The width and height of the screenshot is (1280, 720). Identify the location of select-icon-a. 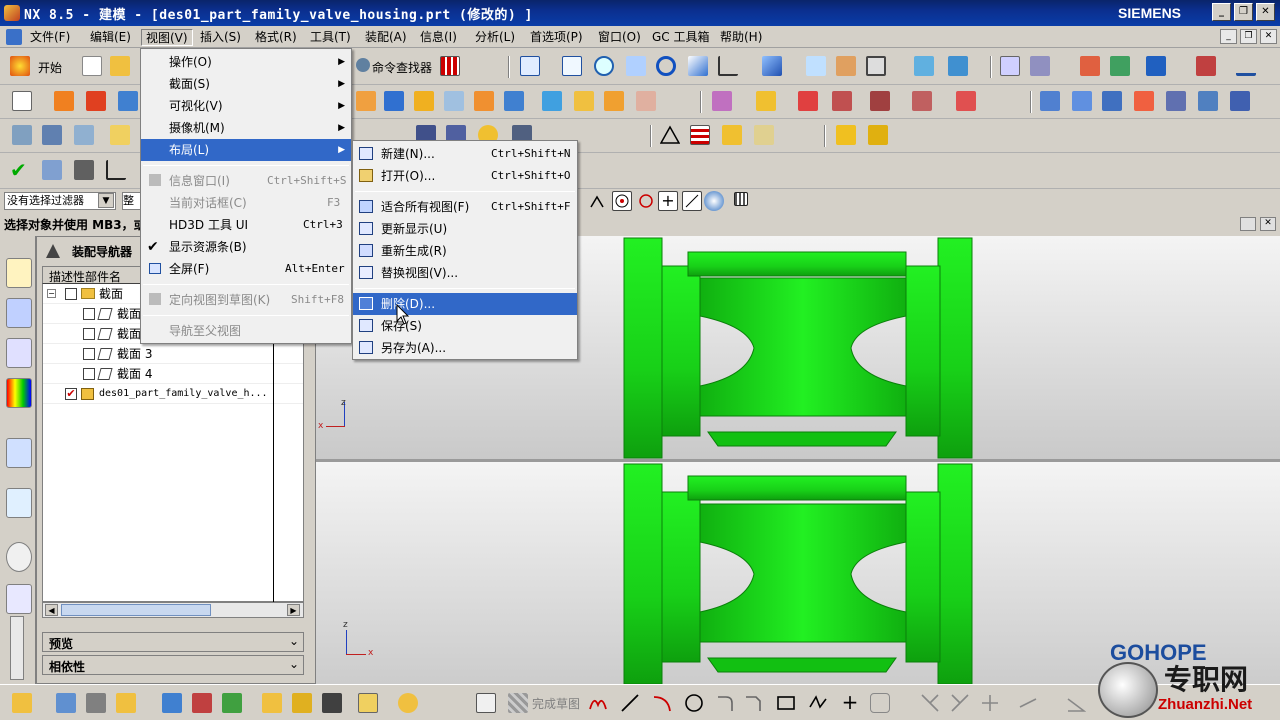
(52, 170).